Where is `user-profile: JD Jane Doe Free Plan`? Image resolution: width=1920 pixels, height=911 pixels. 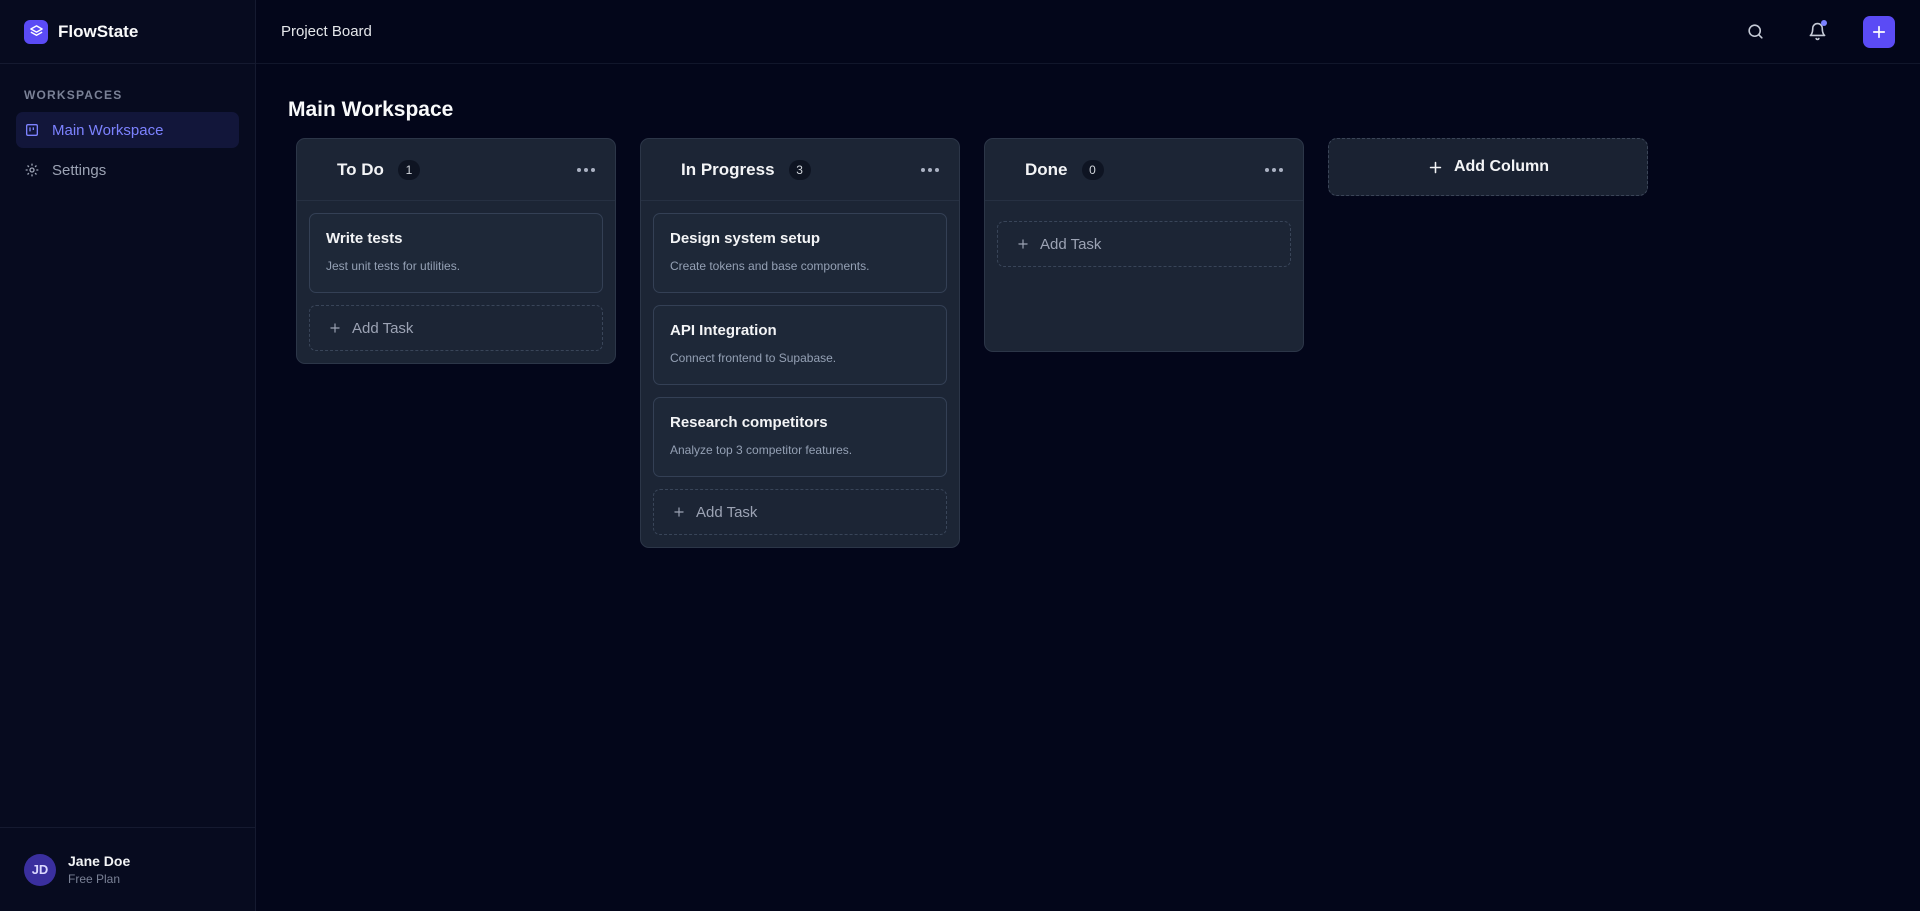 user-profile: JD Jane Doe Free Plan is located at coordinates (127, 869).